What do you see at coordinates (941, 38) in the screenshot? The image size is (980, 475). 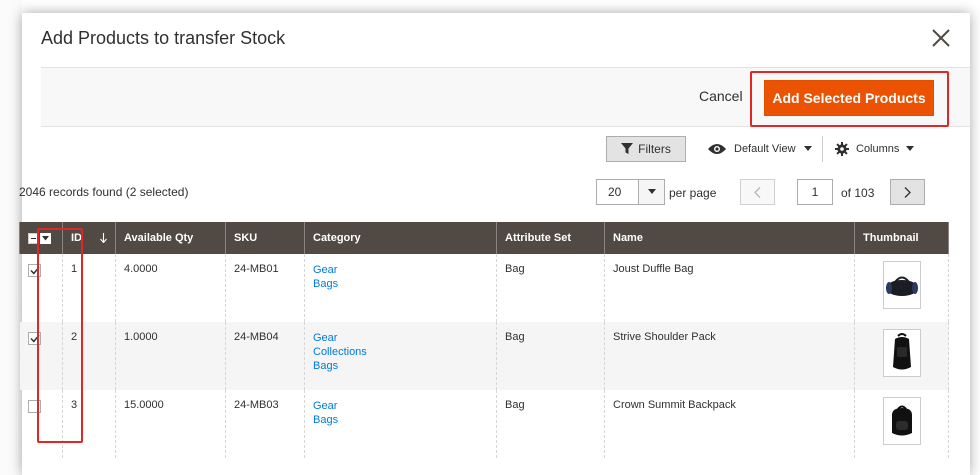 I see `close-icon` at bounding box center [941, 38].